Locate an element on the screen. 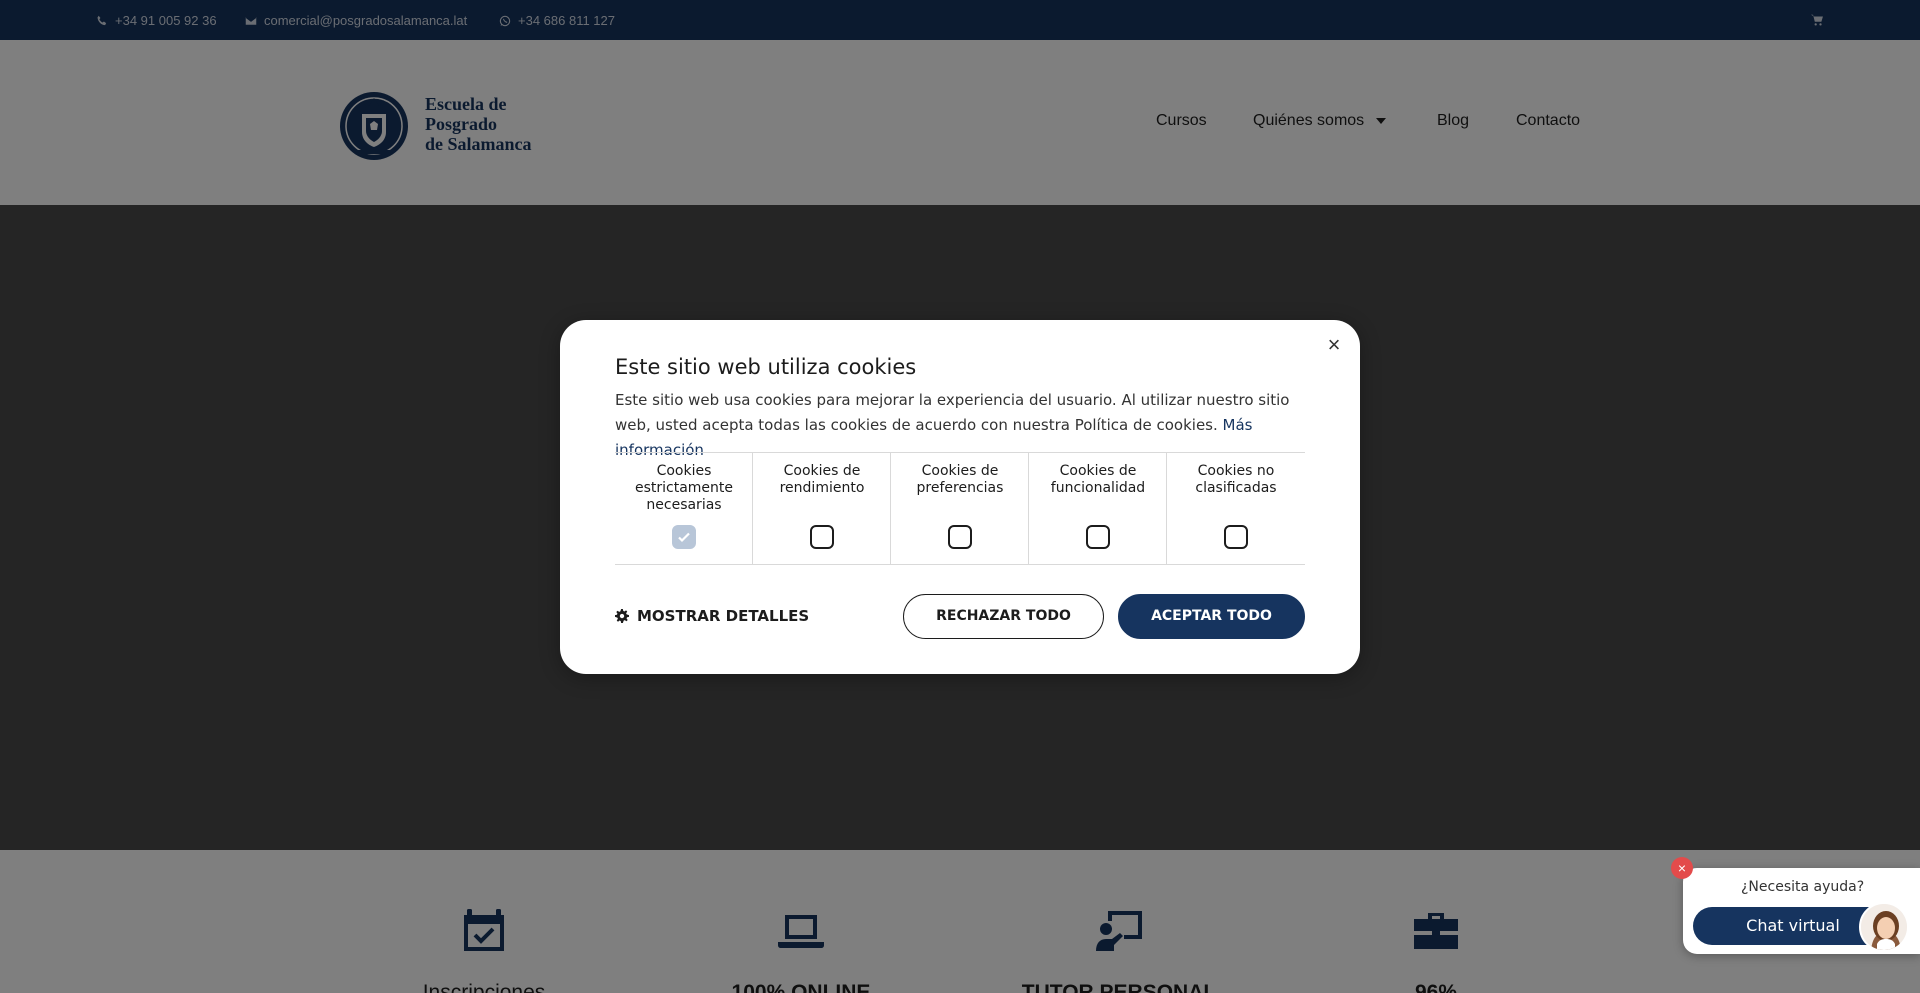 The image size is (1920, 993). category-label: Cookies de funcionalidad is located at coordinates (1098, 479).